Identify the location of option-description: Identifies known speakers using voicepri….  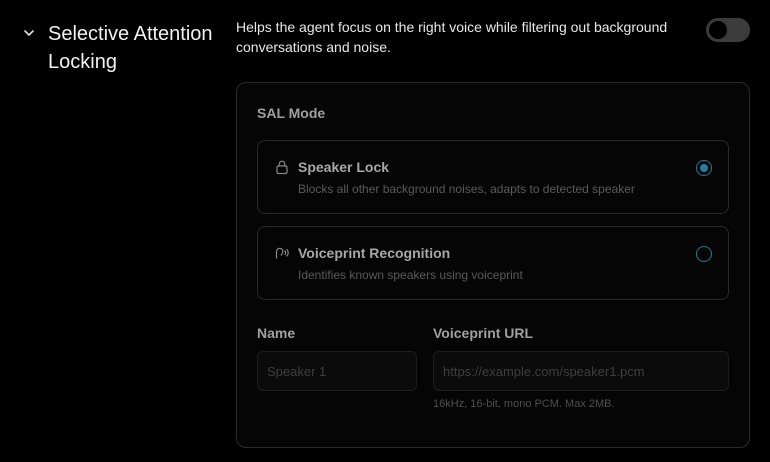
(410, 275).